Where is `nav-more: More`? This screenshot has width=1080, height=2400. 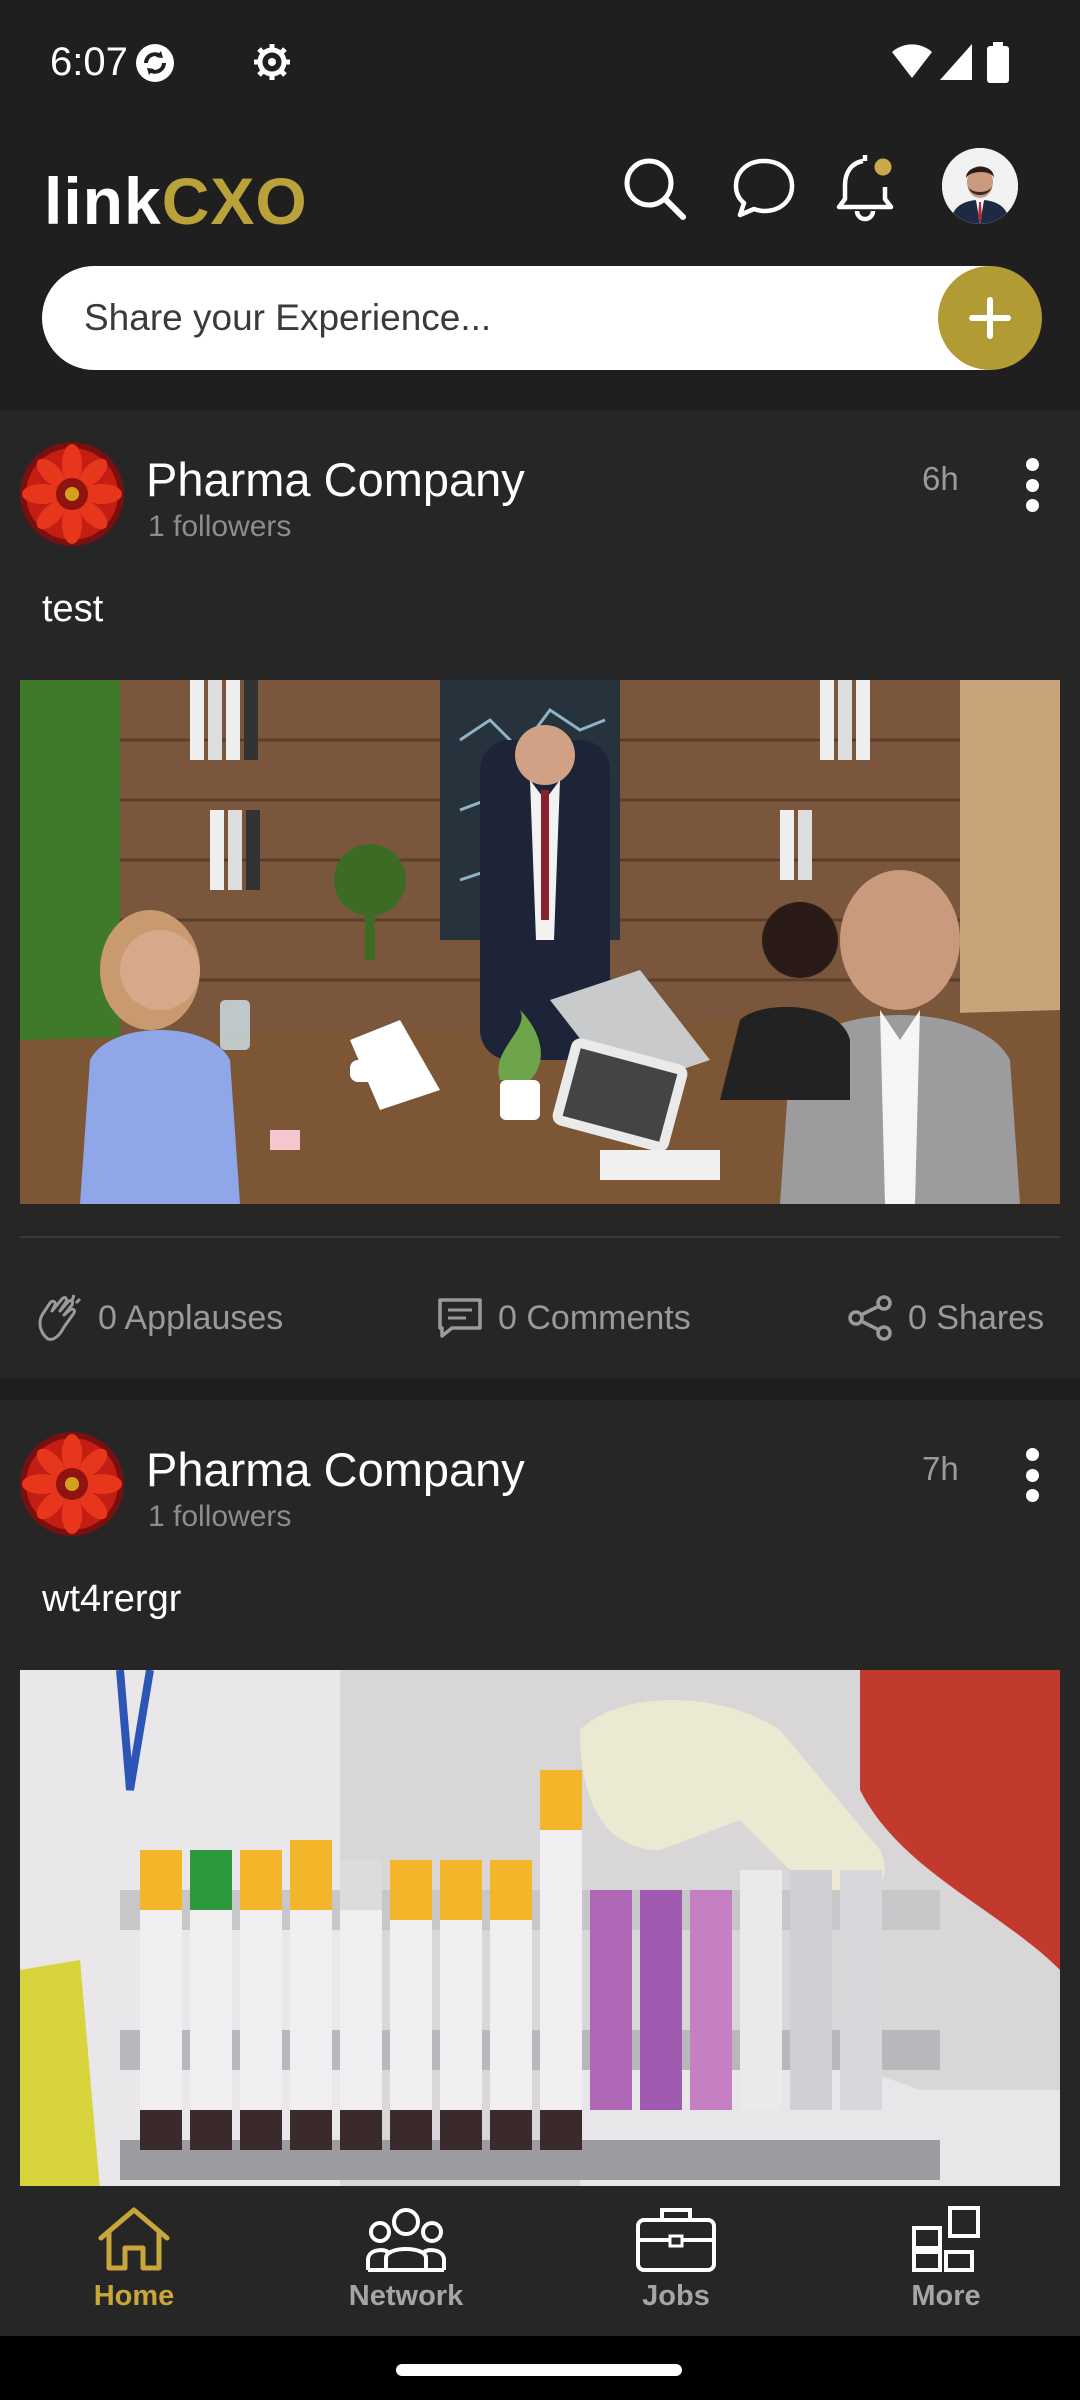
nav-more: More is located at coordinates (946, 2264).